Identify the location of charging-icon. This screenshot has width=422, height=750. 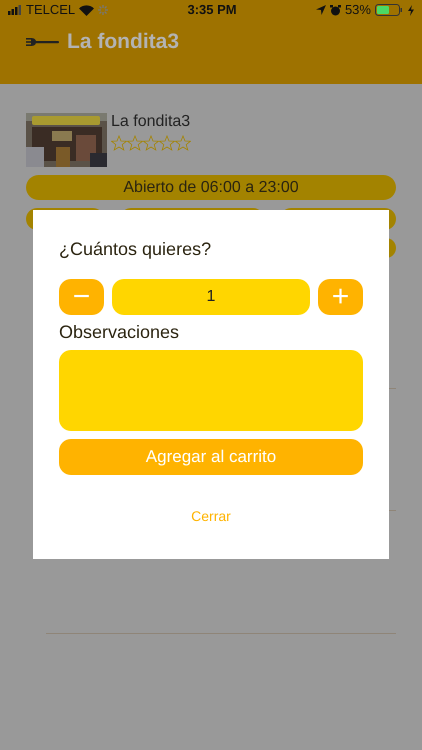
(411, 10).